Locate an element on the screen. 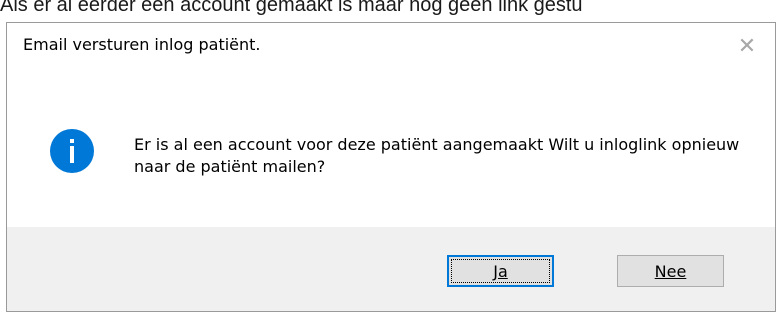  close-button: ✕ is located at coordinates (747, 46).